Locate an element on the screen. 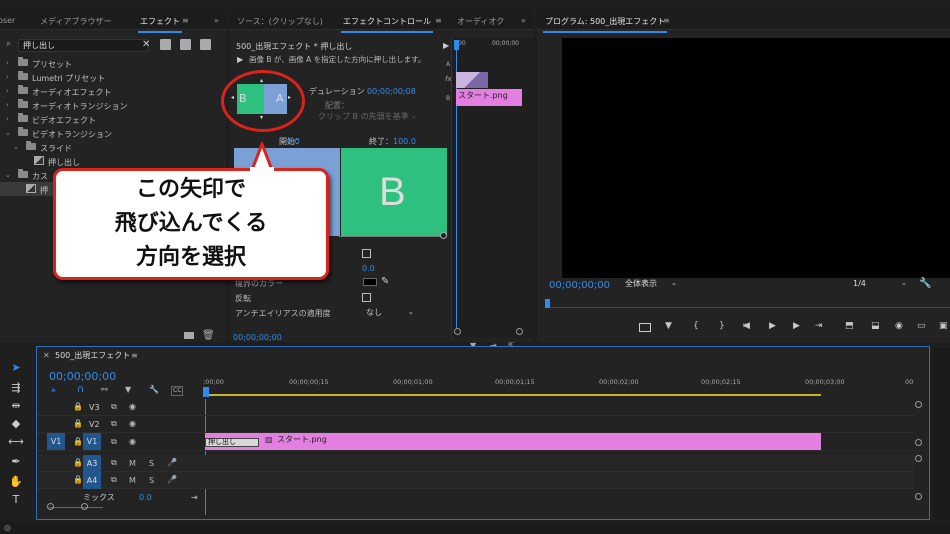 This screenshot has width=950, height=534. step-back-icon: ◀ is located at coordinates (746, 326).